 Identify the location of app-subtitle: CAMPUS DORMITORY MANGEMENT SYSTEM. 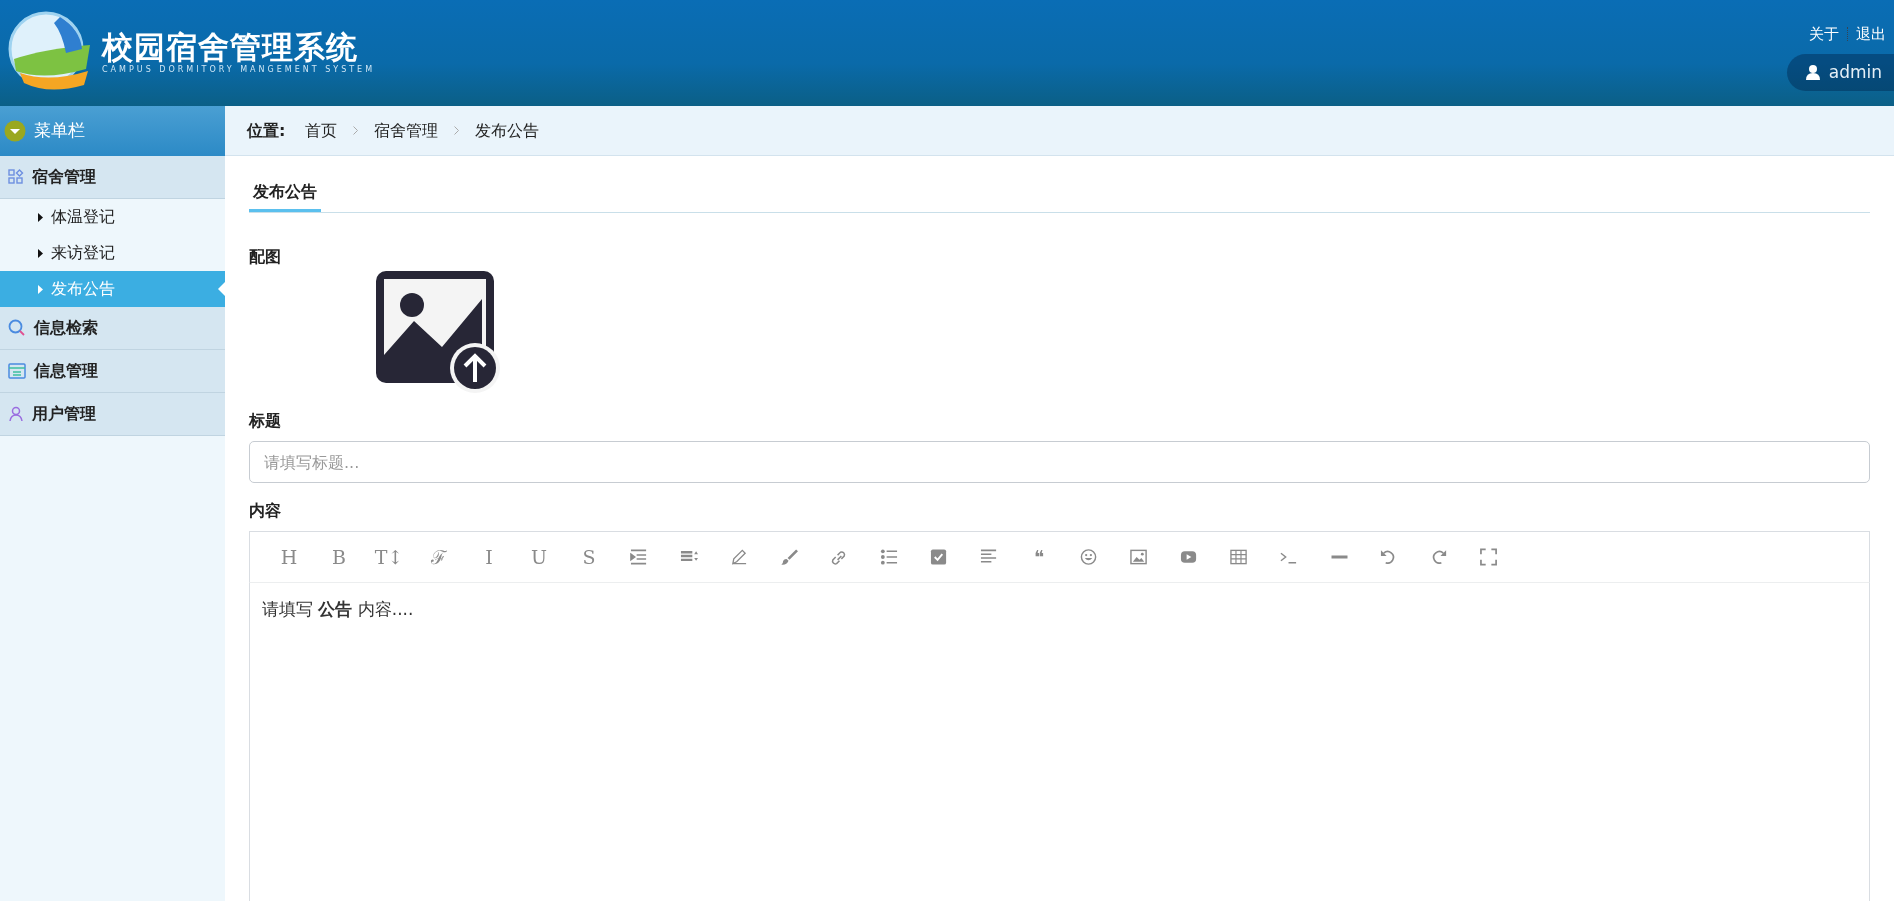
(239, 70).